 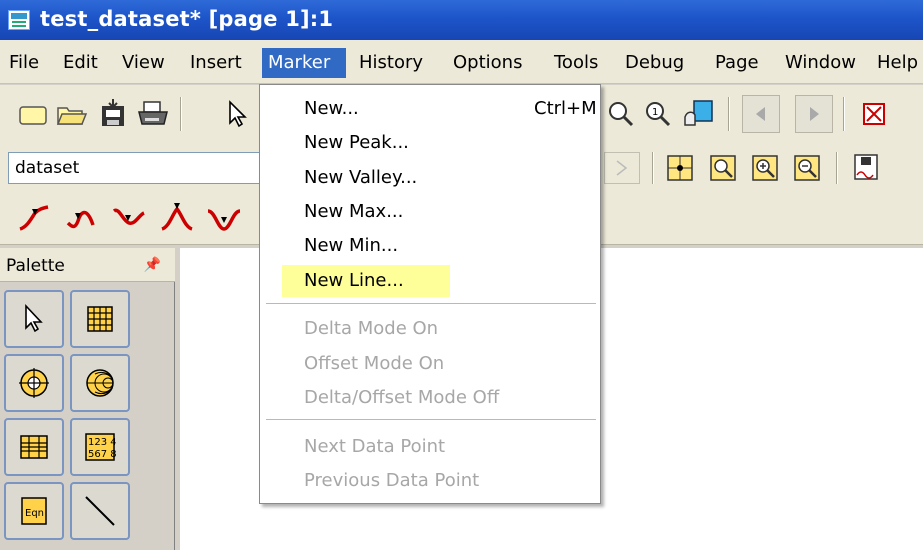 I want to click on palette-equation-icon: Eqn, so click(x=34, y=511).